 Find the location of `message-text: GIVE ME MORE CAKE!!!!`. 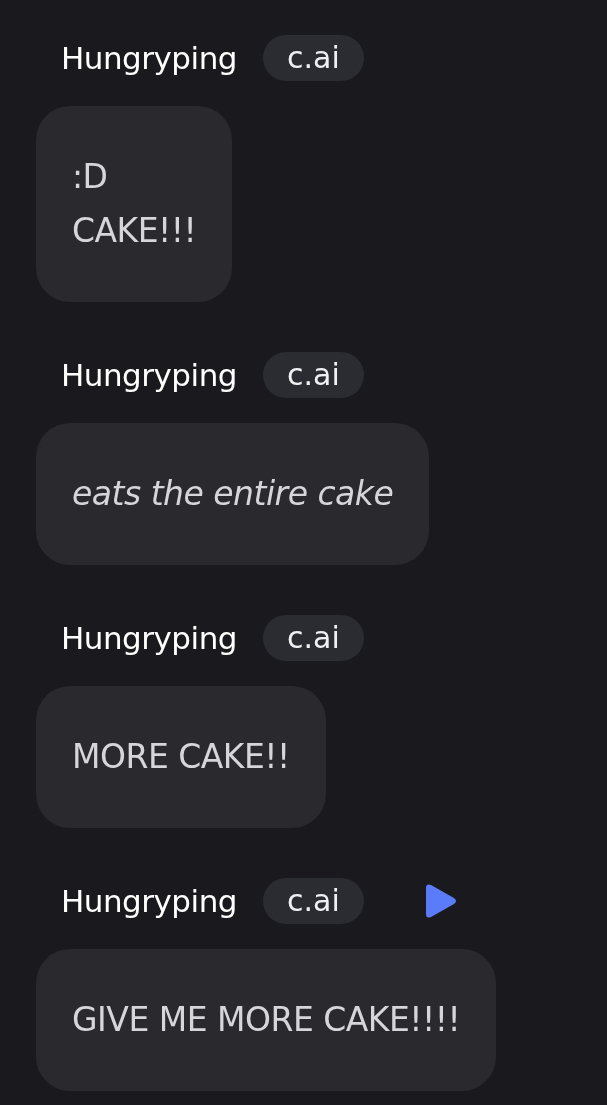

message-text: GIVE ME MORE CAKE!!!! is located at coordinates (266, 1020).